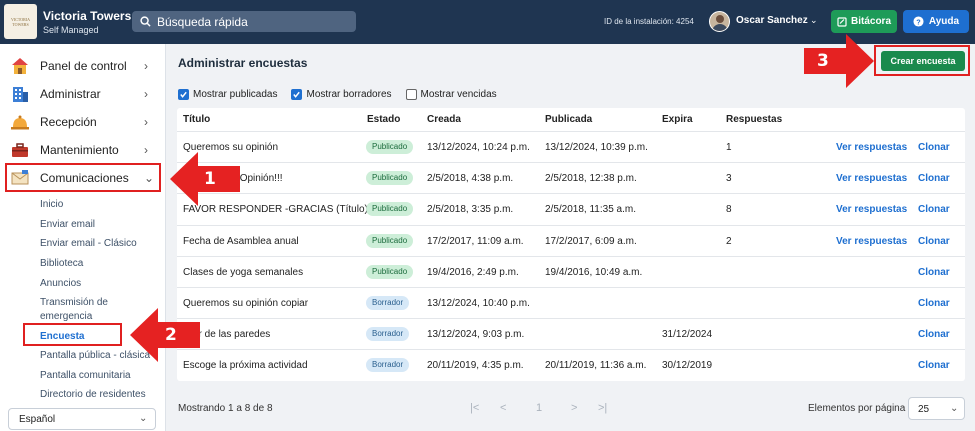 This screenshot has height=431, width=975. I want to click on last-page-icon: >|, so click(602, 408).